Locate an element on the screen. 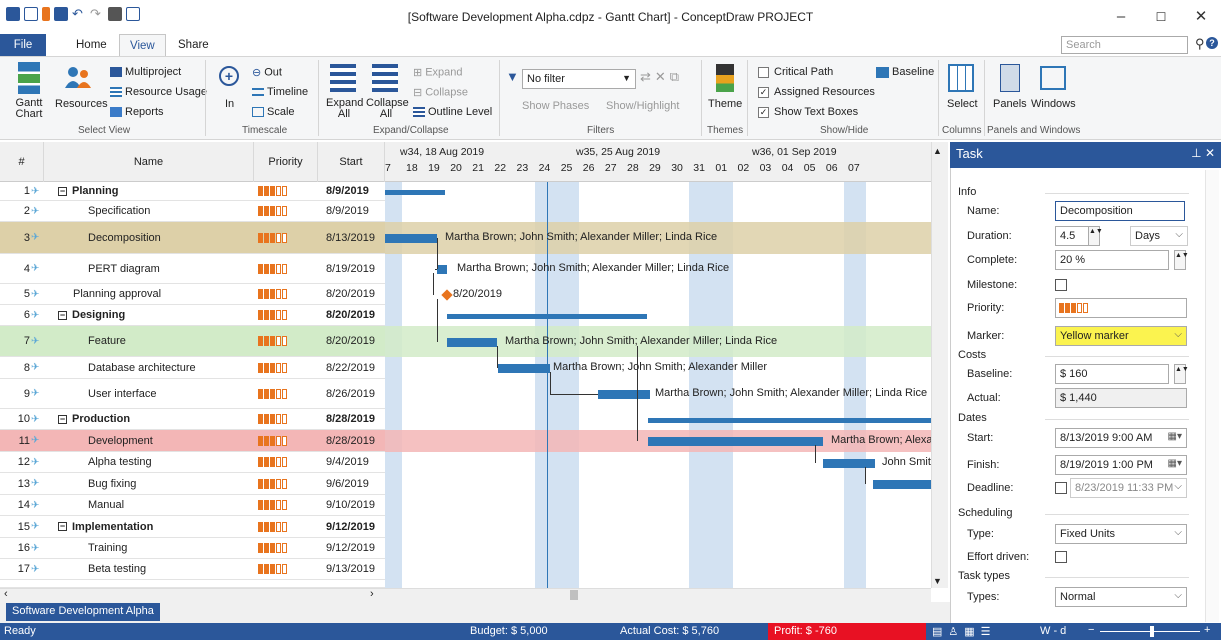  grid-horizontal-scrollbar is located at coordinates (192, 595).